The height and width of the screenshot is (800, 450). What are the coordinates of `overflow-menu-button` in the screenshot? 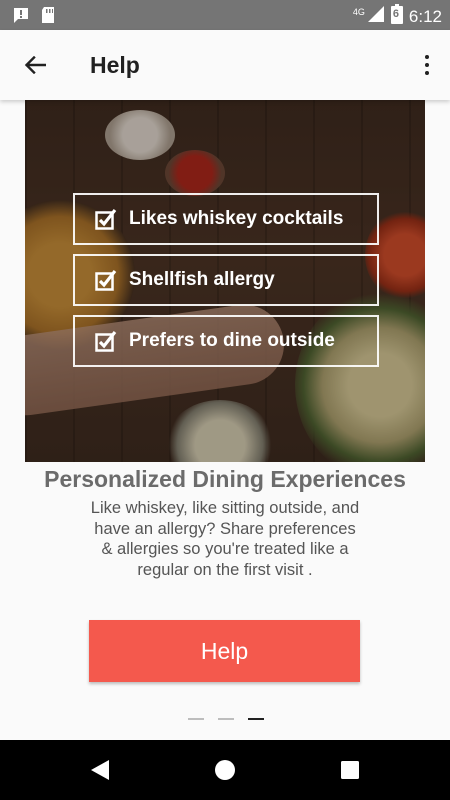 It's located at (427, 65).